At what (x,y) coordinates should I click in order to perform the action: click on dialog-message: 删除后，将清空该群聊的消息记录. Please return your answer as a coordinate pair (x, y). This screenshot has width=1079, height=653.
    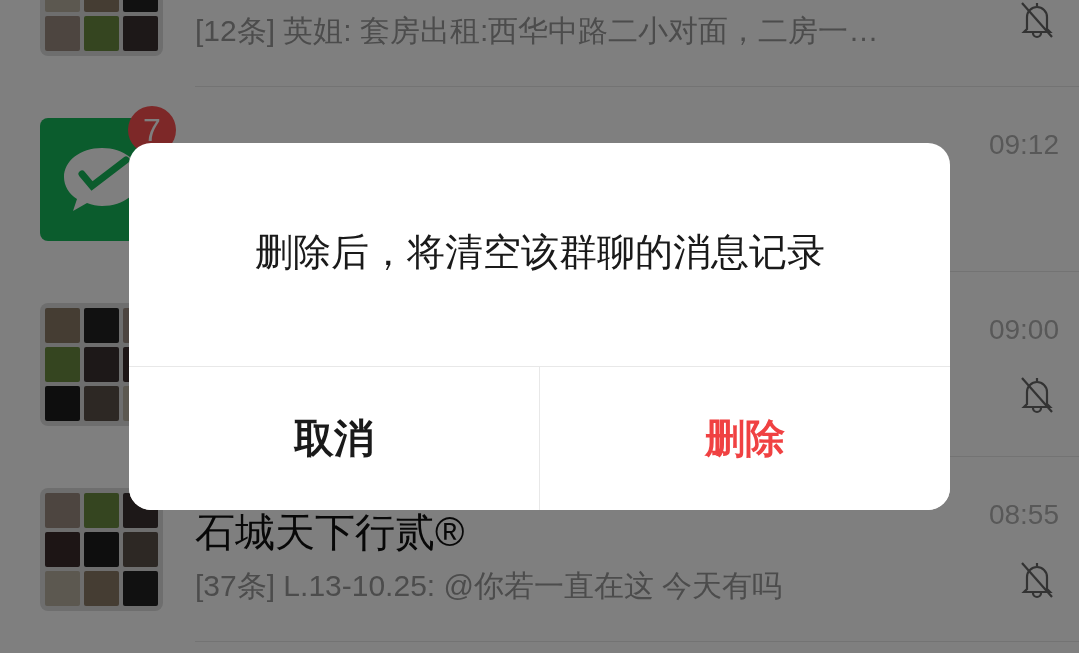
    Looking at the image, I should click on (539, 252).